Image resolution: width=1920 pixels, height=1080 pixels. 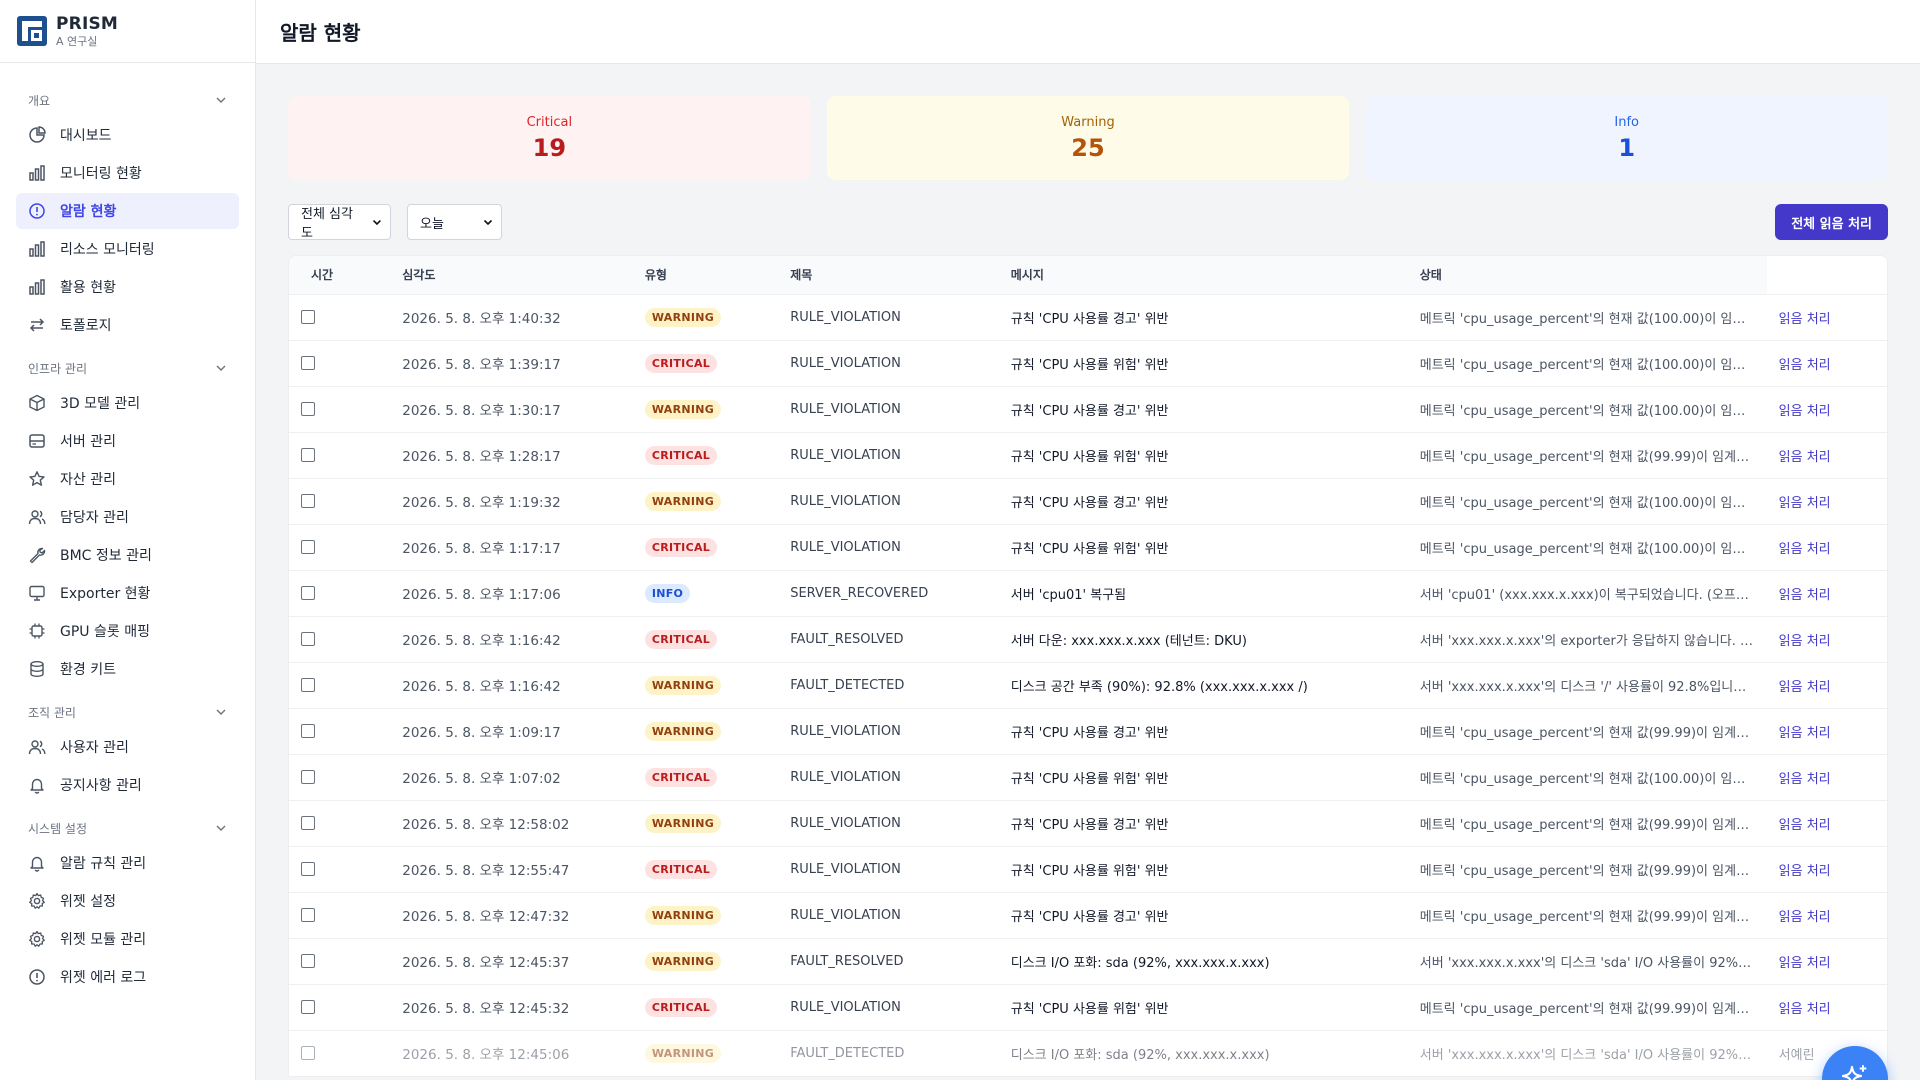 What do you see at coordinates (127, 977) in the screenshot?
I see `sidebar-item: 위젯 에러 로그` at bounding box center [127, 977].